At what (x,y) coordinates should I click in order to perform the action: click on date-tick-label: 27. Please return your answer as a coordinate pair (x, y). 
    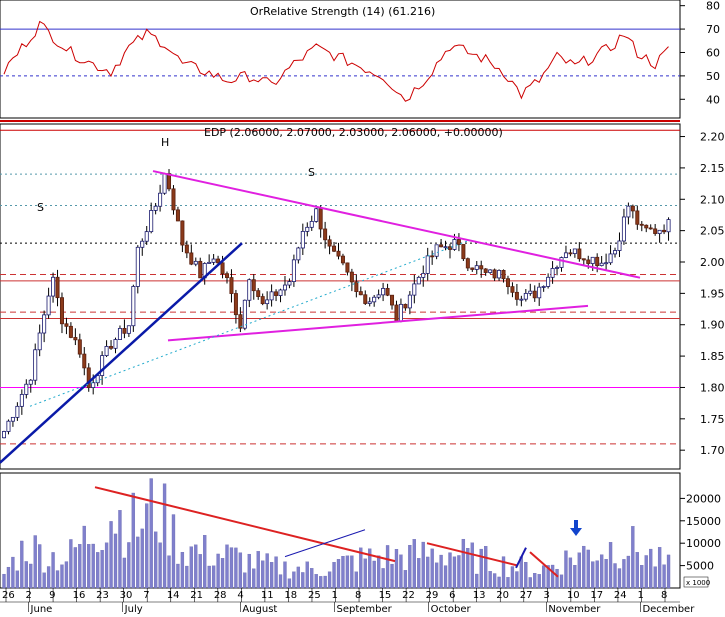
    Looking at the image, I should click on (526, 595).